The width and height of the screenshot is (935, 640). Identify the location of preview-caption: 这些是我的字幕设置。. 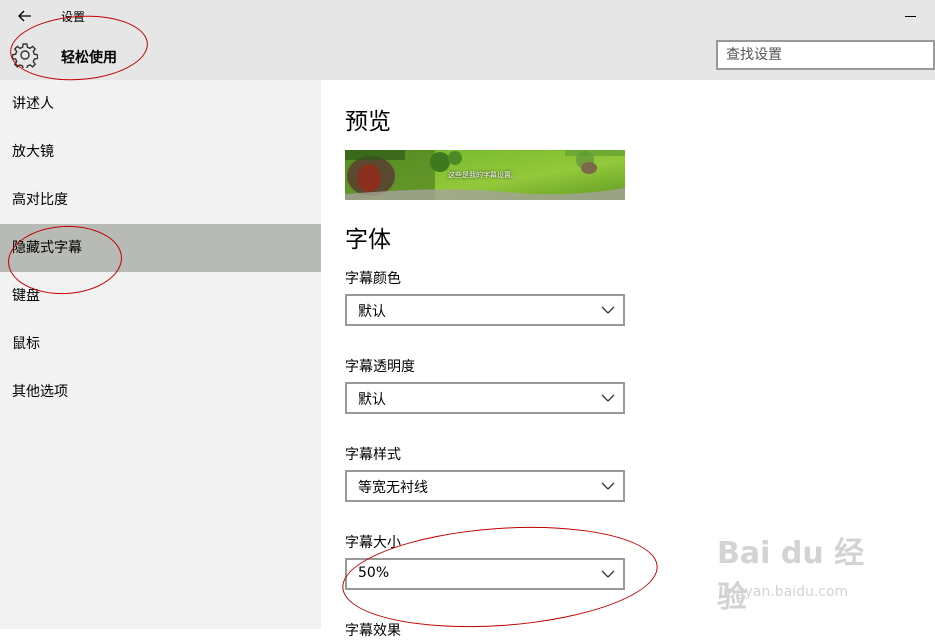
(483, 175).